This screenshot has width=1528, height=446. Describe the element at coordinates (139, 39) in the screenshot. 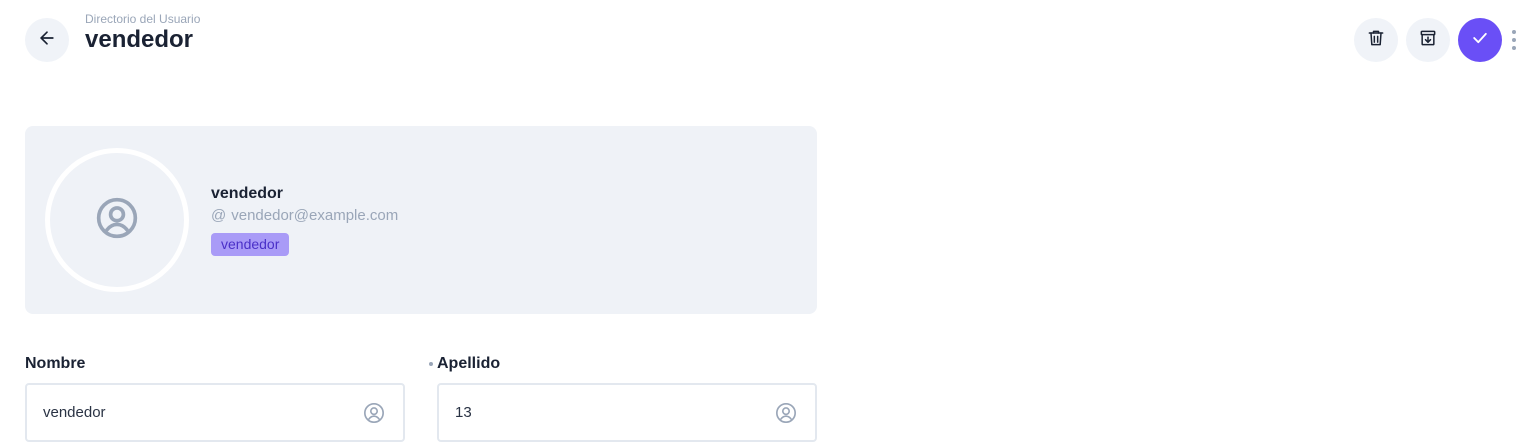

I see `page-title: vendedor` at that location.